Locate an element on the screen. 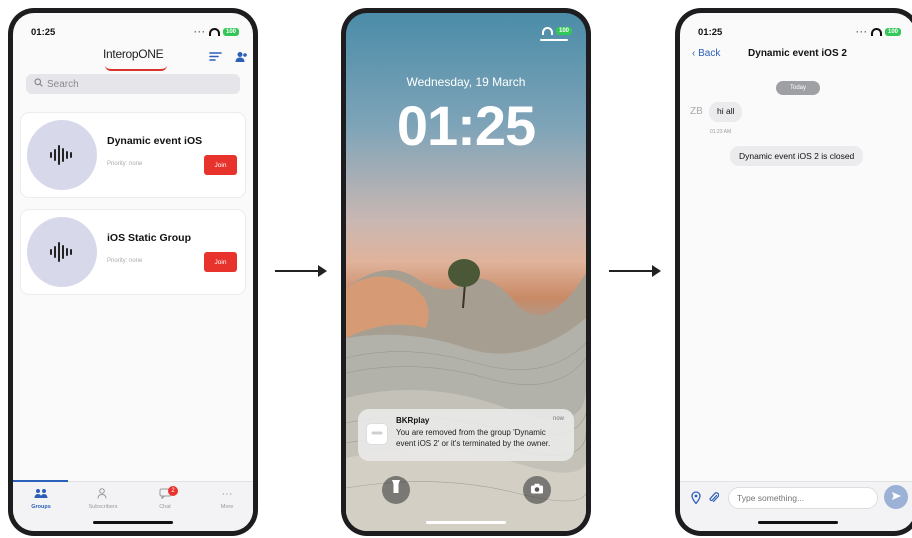  date-chip: Today is located at coordinates (798, 88).